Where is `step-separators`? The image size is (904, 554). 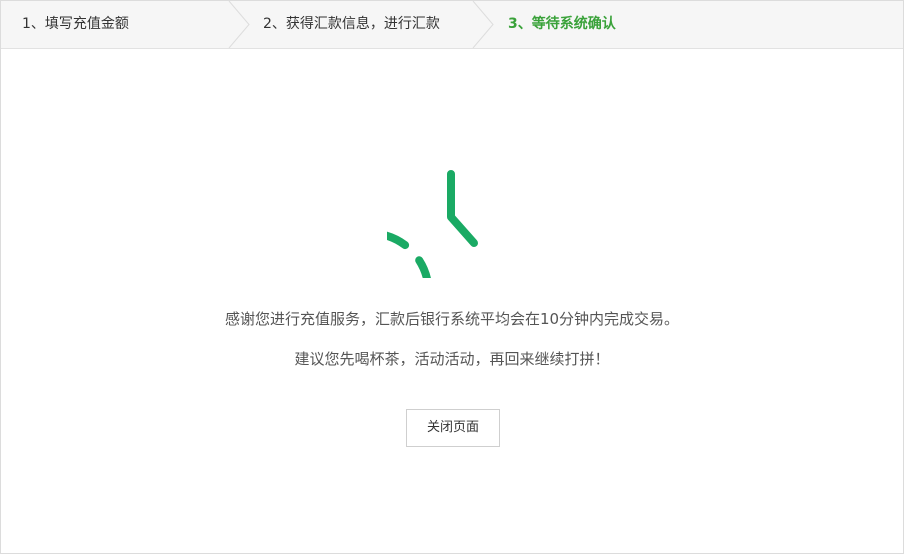 step-separators is located at coordinates (361, 24).